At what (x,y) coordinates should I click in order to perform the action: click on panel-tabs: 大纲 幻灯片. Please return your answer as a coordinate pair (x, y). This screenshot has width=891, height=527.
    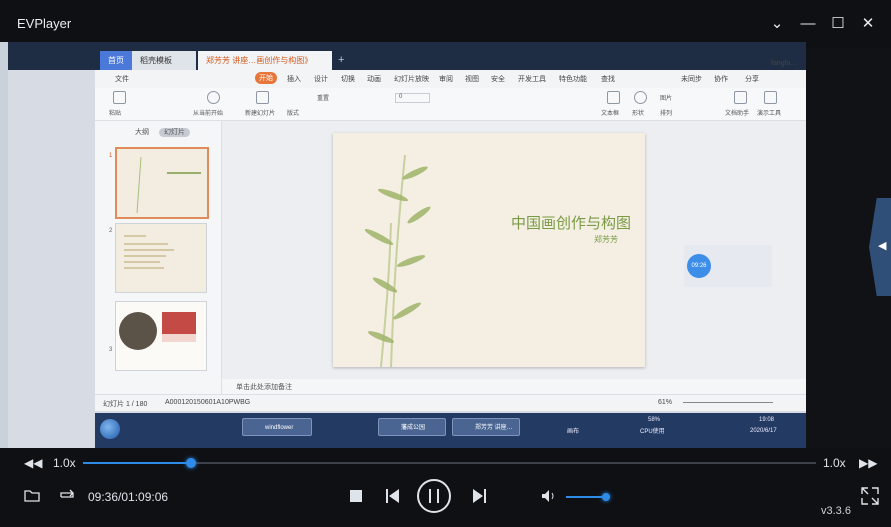
    Looking at the image, I should click on (162, 132).